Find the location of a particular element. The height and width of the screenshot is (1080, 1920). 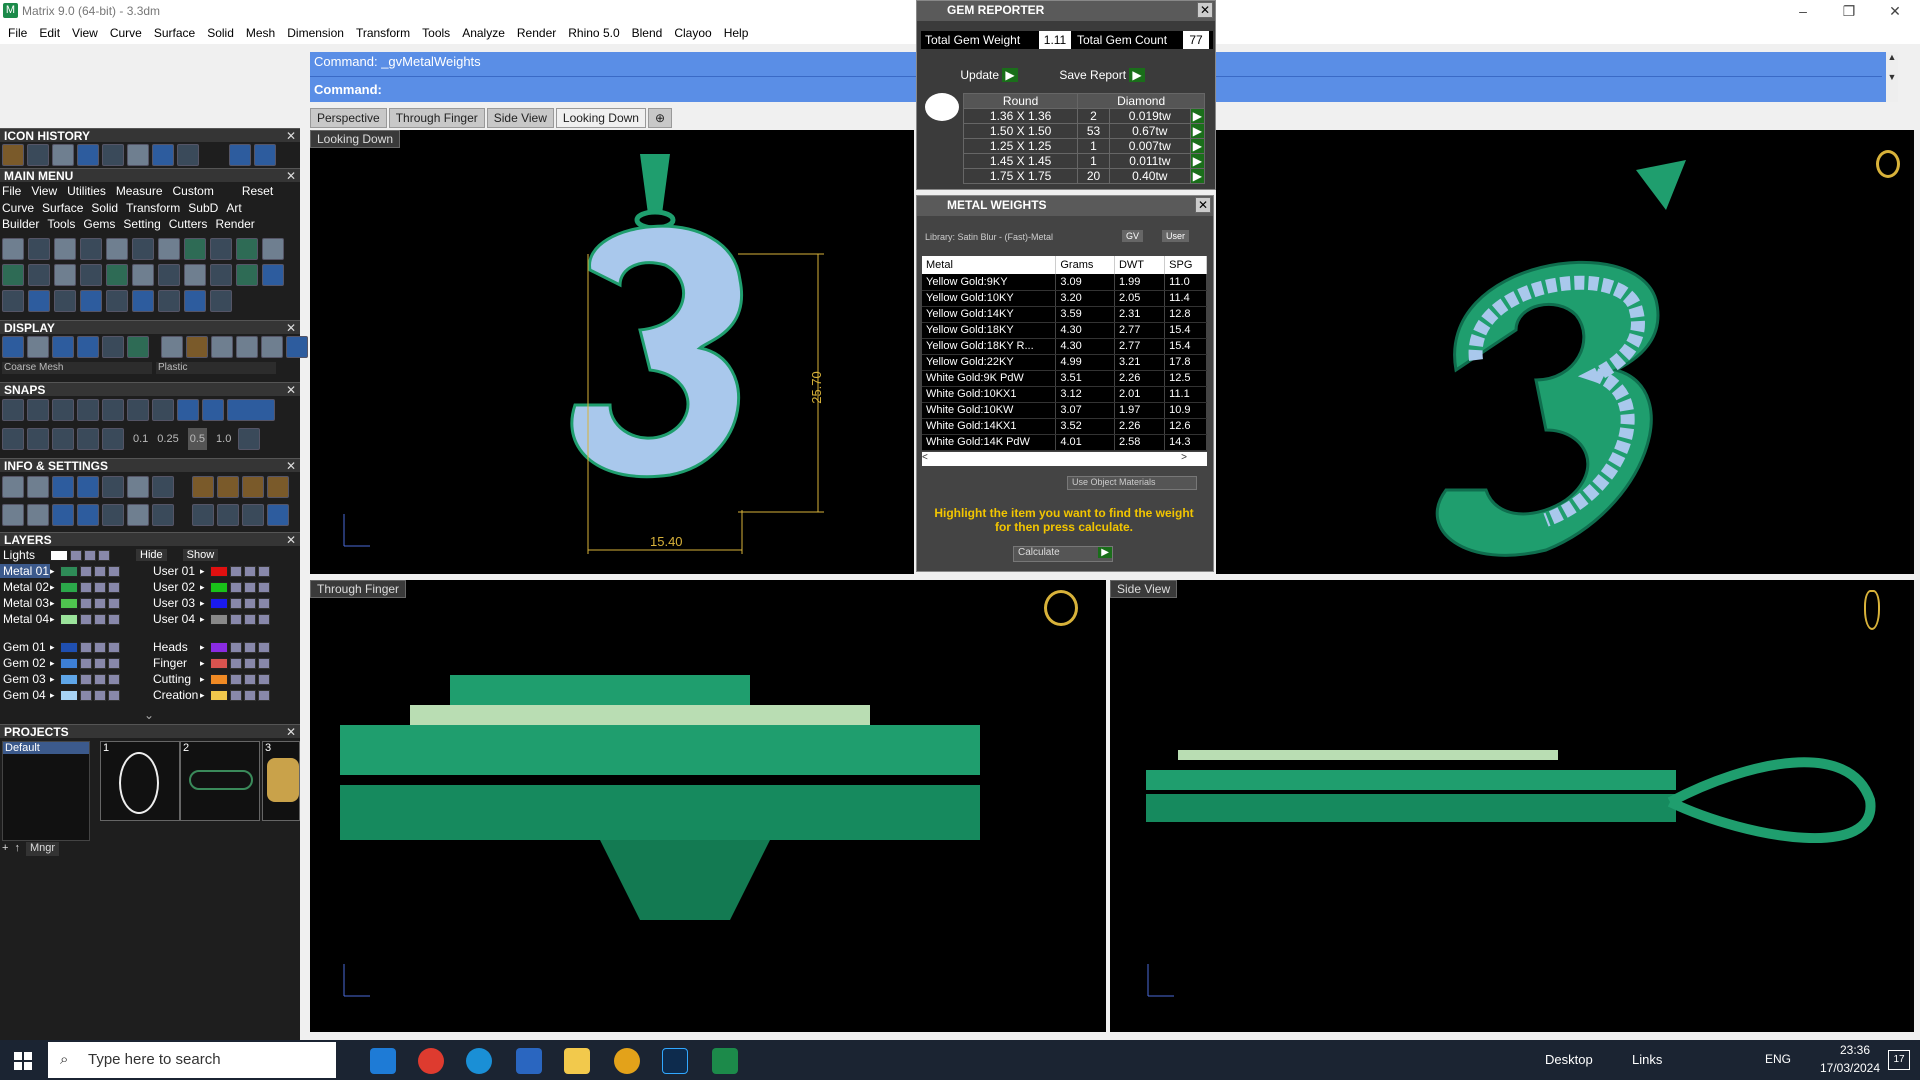

chrome-icon is located at coordinates (627, 1061).